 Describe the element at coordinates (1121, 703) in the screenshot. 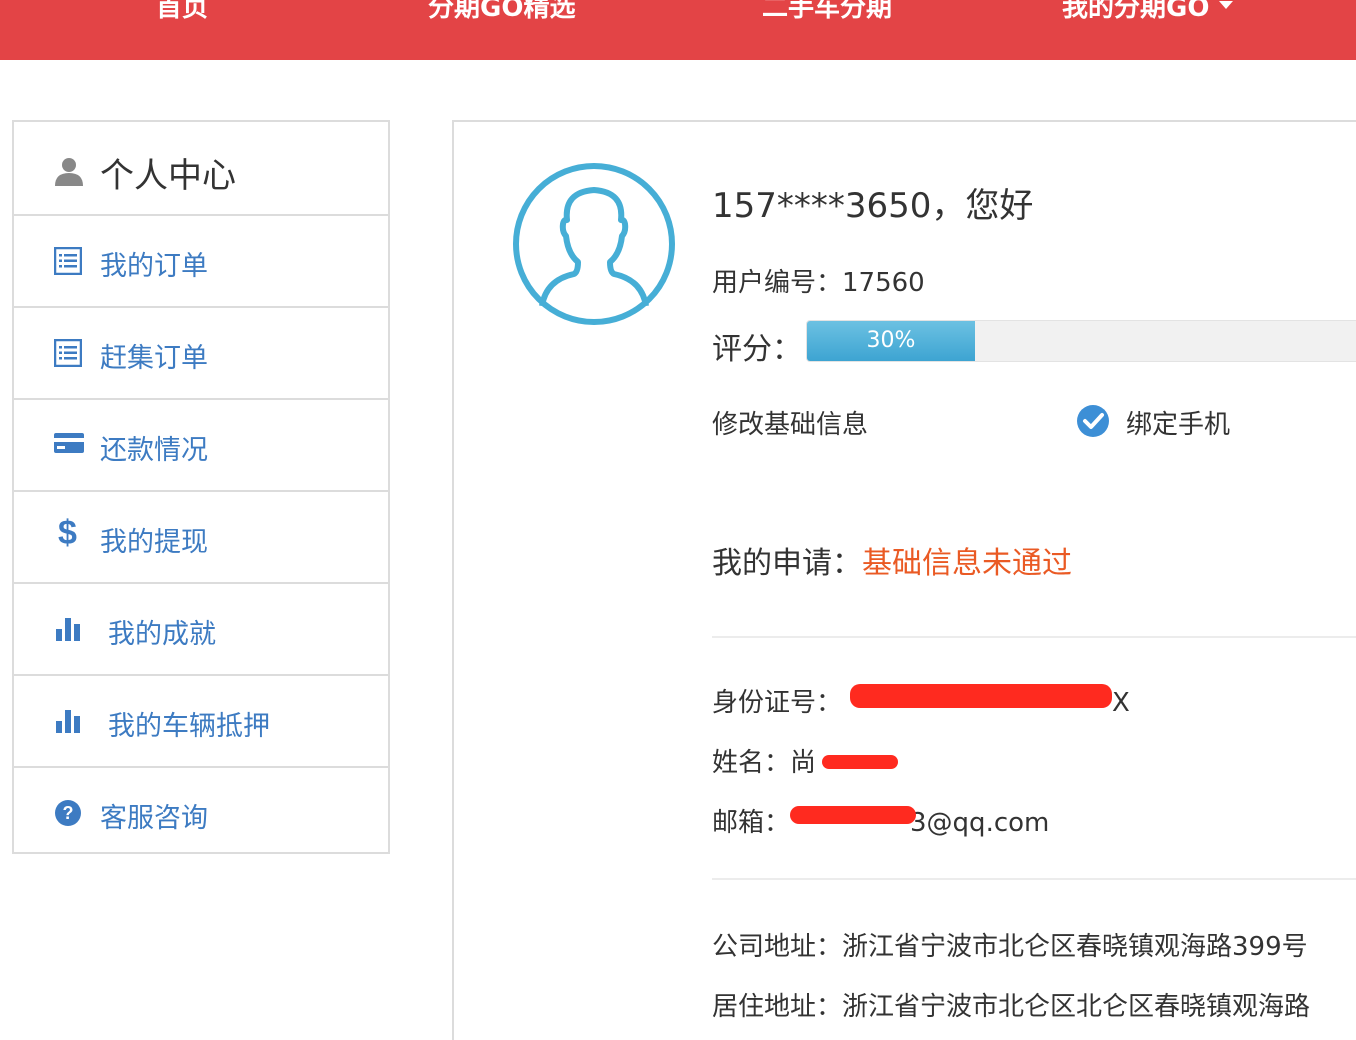

I see `id-number-visible: X` at that location.